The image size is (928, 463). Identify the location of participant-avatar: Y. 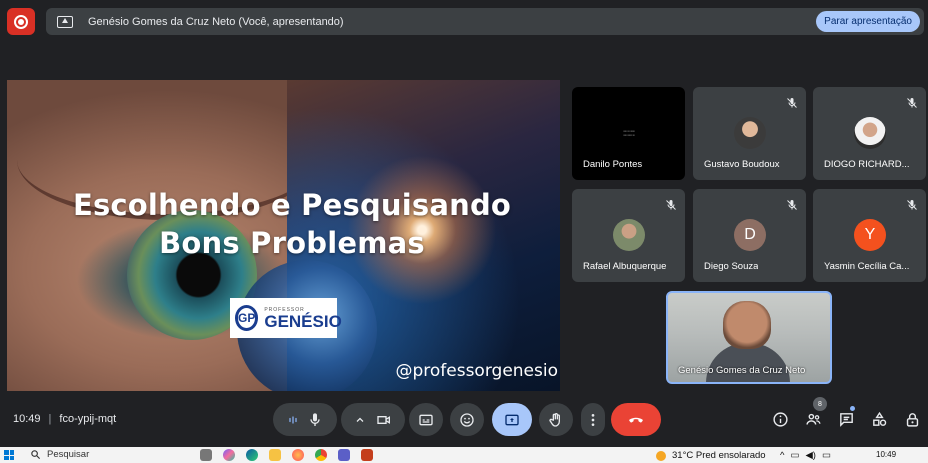
(870, 235).